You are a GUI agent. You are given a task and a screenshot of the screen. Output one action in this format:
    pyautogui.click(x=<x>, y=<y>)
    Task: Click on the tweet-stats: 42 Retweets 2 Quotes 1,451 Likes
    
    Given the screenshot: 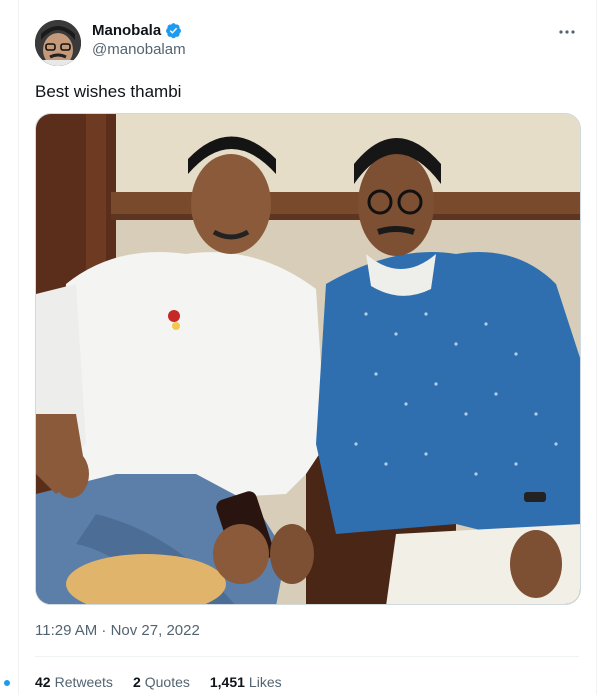 What is the action you would take?
    pyautogui.click(x=158, y=682)
    